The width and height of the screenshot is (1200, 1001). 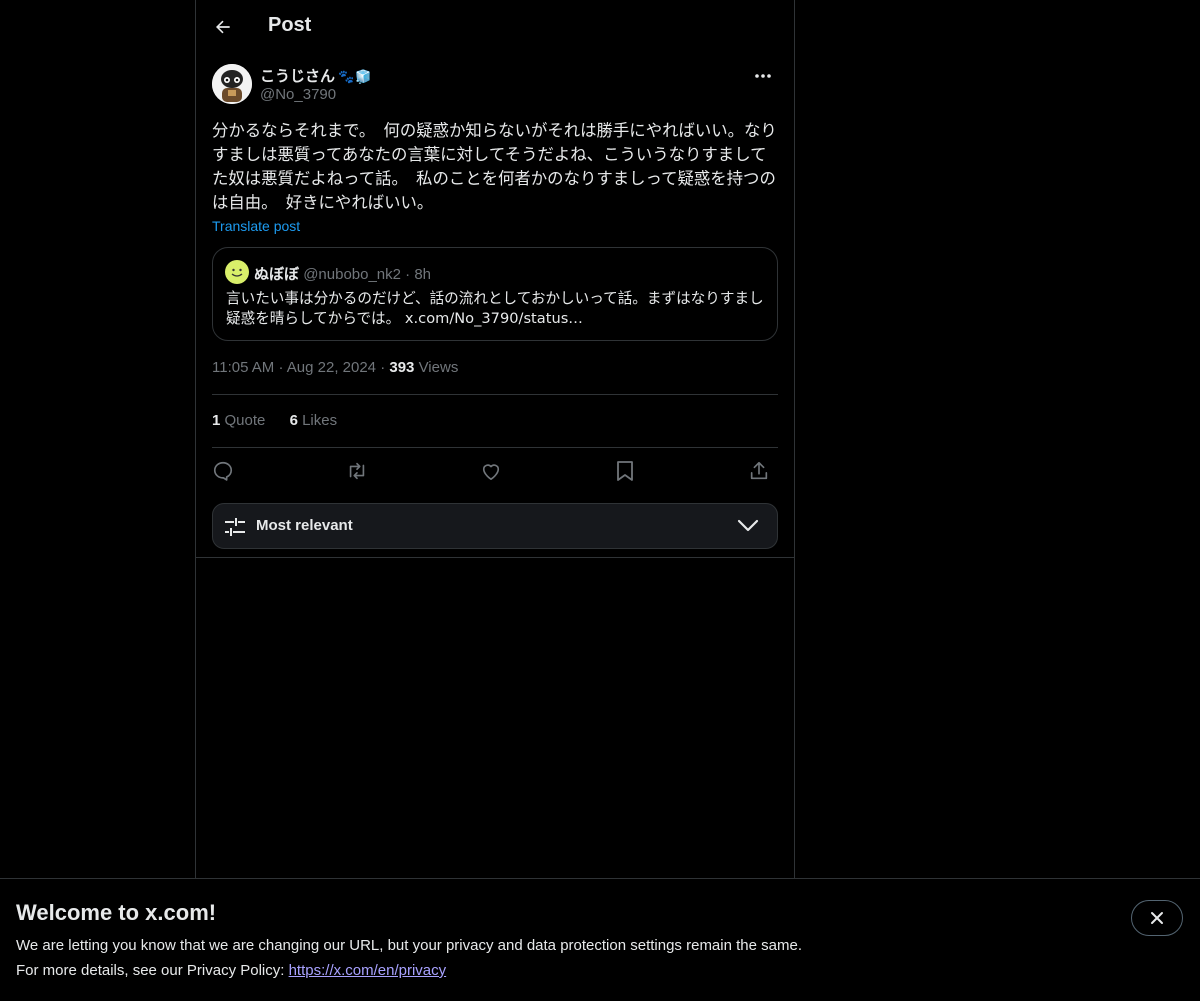 I want to click on author-name-text: こうじさん, so click(x=298, y=76).